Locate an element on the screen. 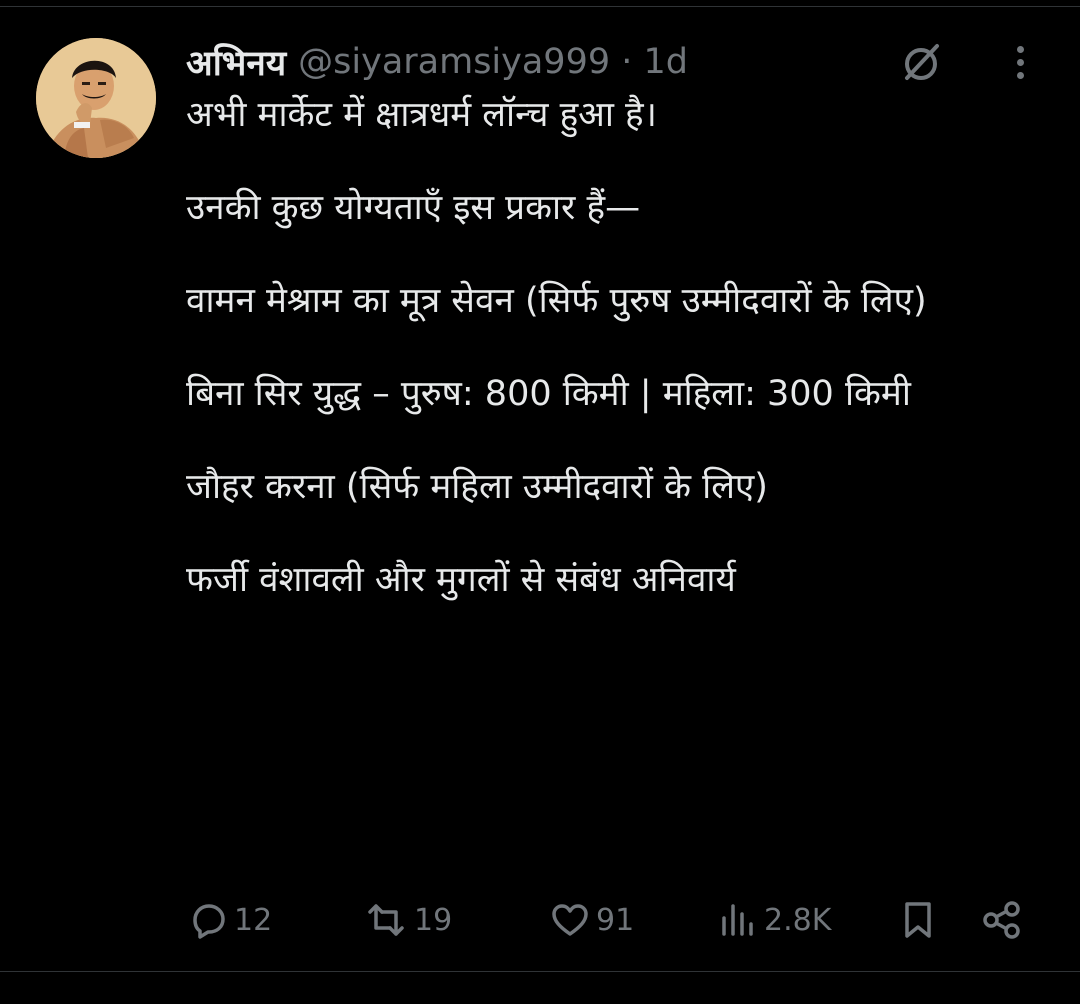 The width and height of the screenshot is (1080, 1004). bookmark-icon is located at coordinates (918, 920).